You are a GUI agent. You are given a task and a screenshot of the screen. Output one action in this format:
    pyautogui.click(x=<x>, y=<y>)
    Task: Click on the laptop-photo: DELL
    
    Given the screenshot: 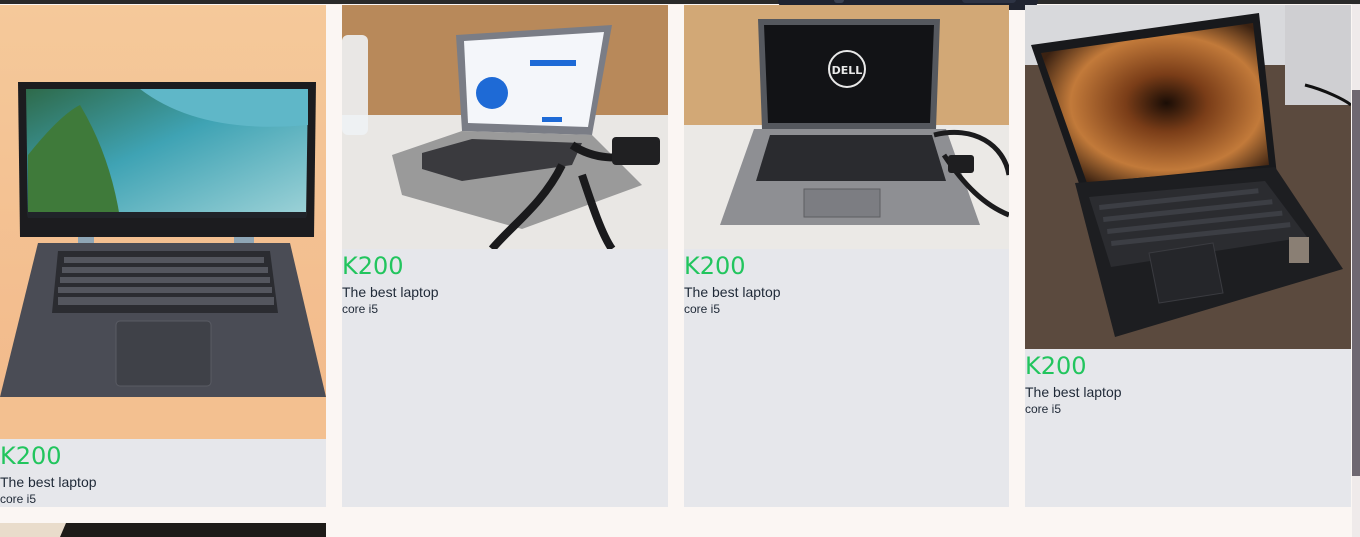 What is the action you would take?
    pyautogui.click(x=846, y=127)
    